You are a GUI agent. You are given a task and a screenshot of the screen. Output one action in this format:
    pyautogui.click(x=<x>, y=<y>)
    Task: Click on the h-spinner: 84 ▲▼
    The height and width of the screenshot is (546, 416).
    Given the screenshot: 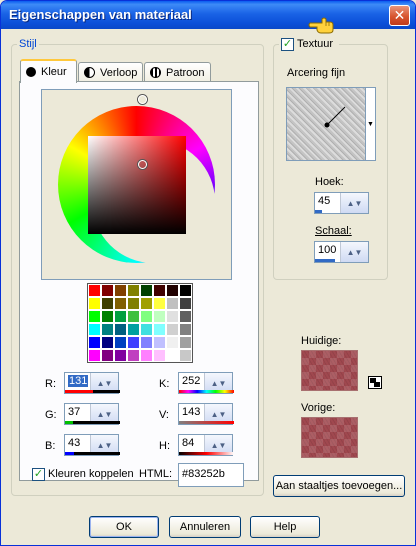 What is the action you would take?
    pyautogui.click(x=206, y=445)
    